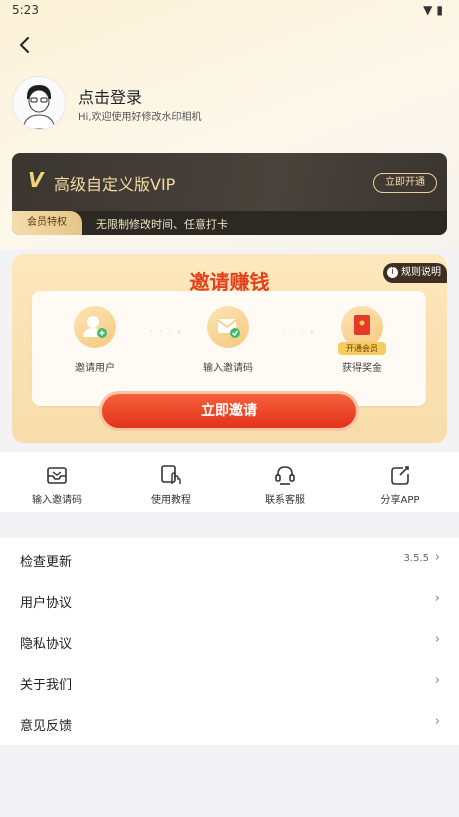  Describe the element at coordinates (229, 411) in the screenshot. I see `invite-now-button: 立即邀请` at that location.